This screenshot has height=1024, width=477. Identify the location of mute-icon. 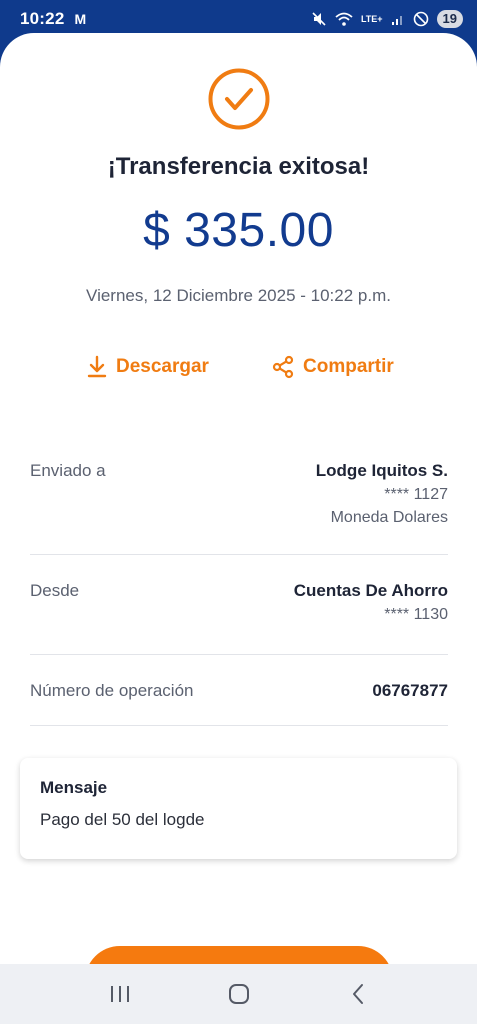
(319, 19).